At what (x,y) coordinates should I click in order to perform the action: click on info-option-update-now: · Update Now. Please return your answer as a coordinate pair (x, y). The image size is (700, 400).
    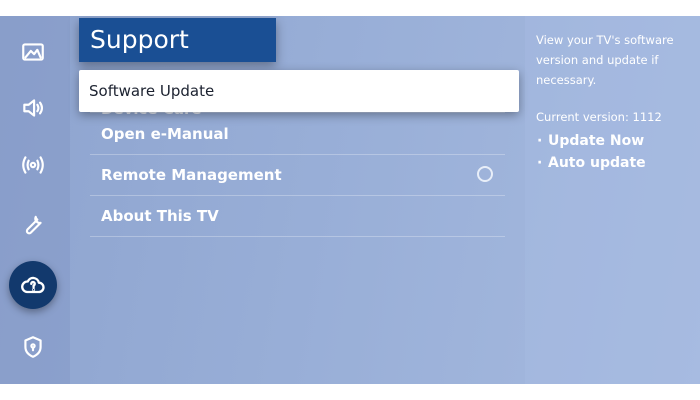
    Looking at the image, I should click on (613, 141).